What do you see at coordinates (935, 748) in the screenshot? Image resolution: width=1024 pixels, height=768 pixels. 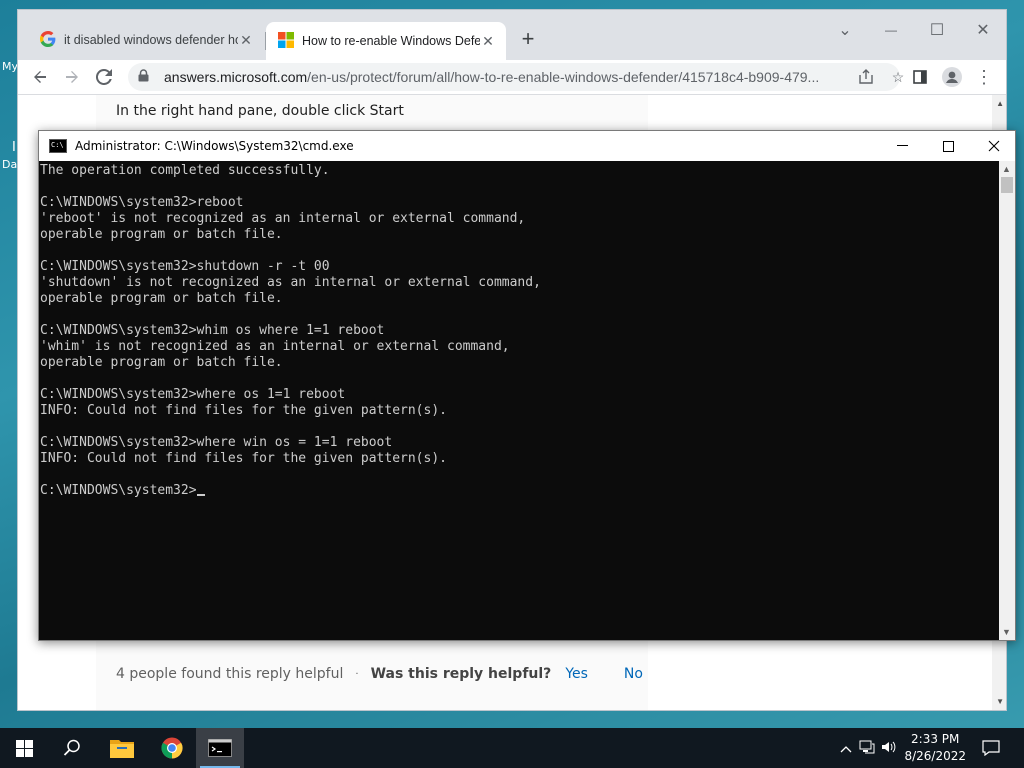 I see `taskbar-clock: 2:33 PM 8/26/2022` at bounding box center [935, 748].